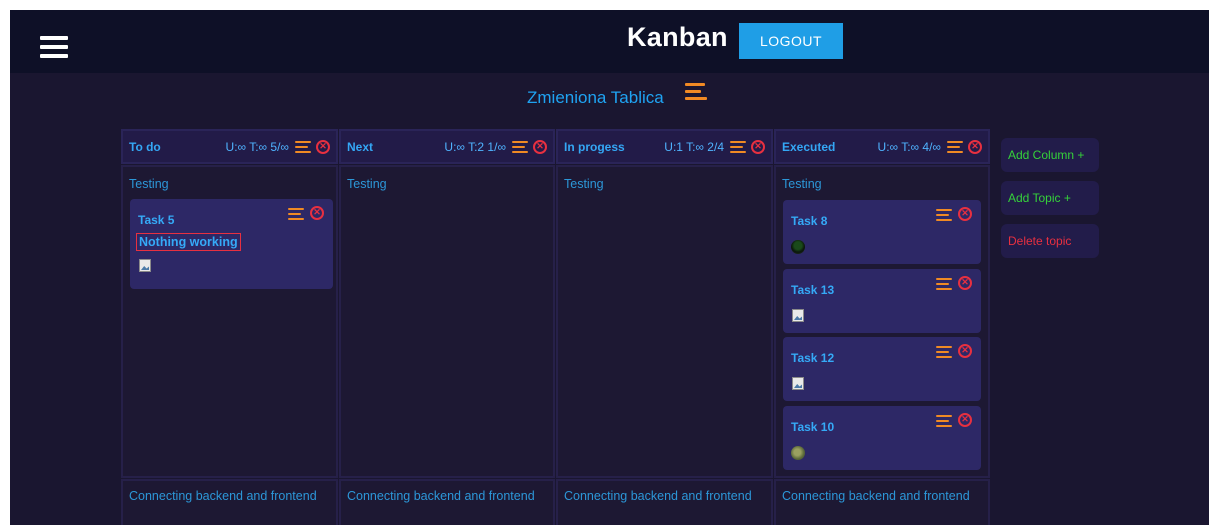 This screenshot has width=1209, height=525. Describe the element at coordinates (1050, 241) in the screenshot. I see `delete-topic-button: Delete topic` at that location.